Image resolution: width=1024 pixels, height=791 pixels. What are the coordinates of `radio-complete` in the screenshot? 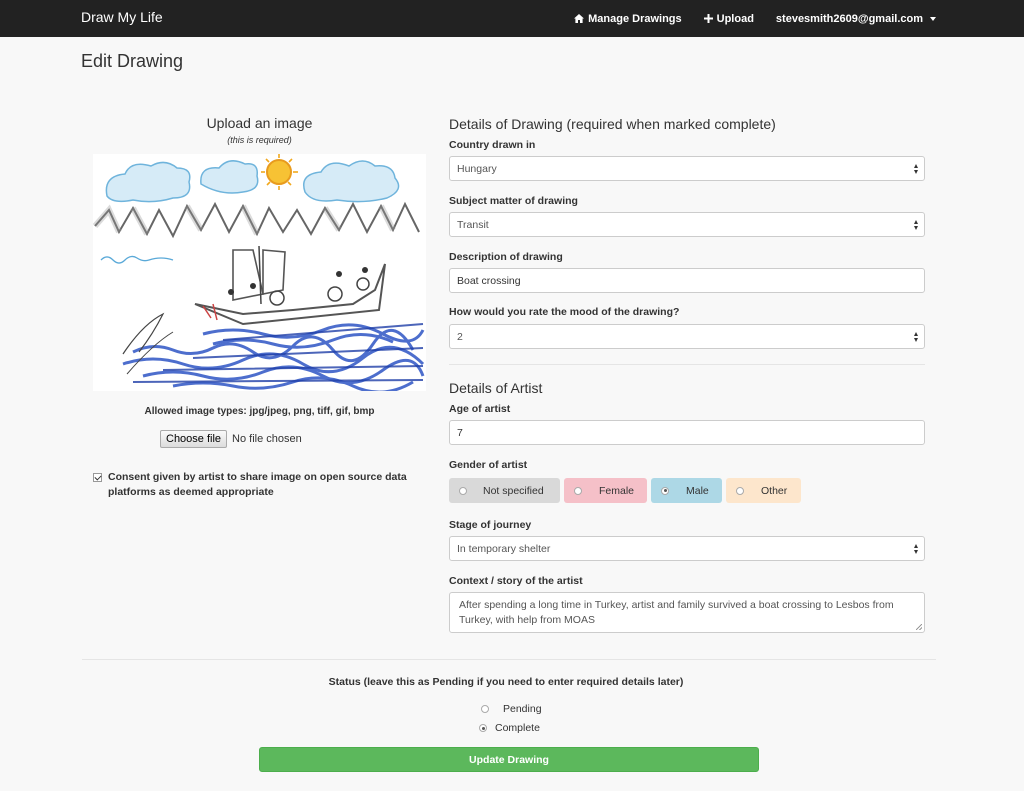 It's located at (483, 728).